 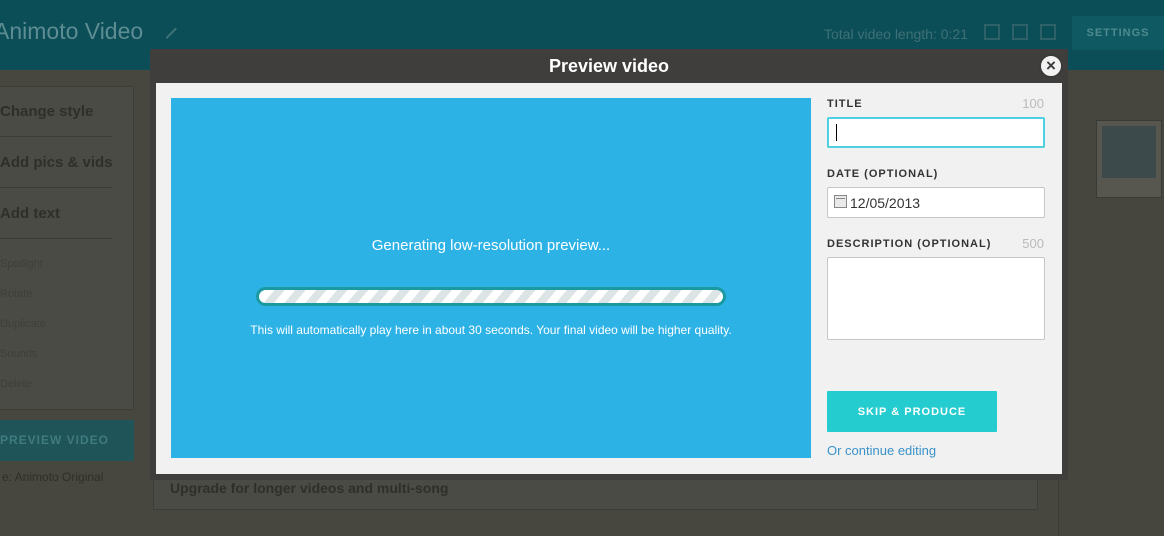 What do you see at coordinates (18, 354) in the screenshot?
I see `sidebar-subitem-sounds: Sounds` at bounding box center [18, 354].